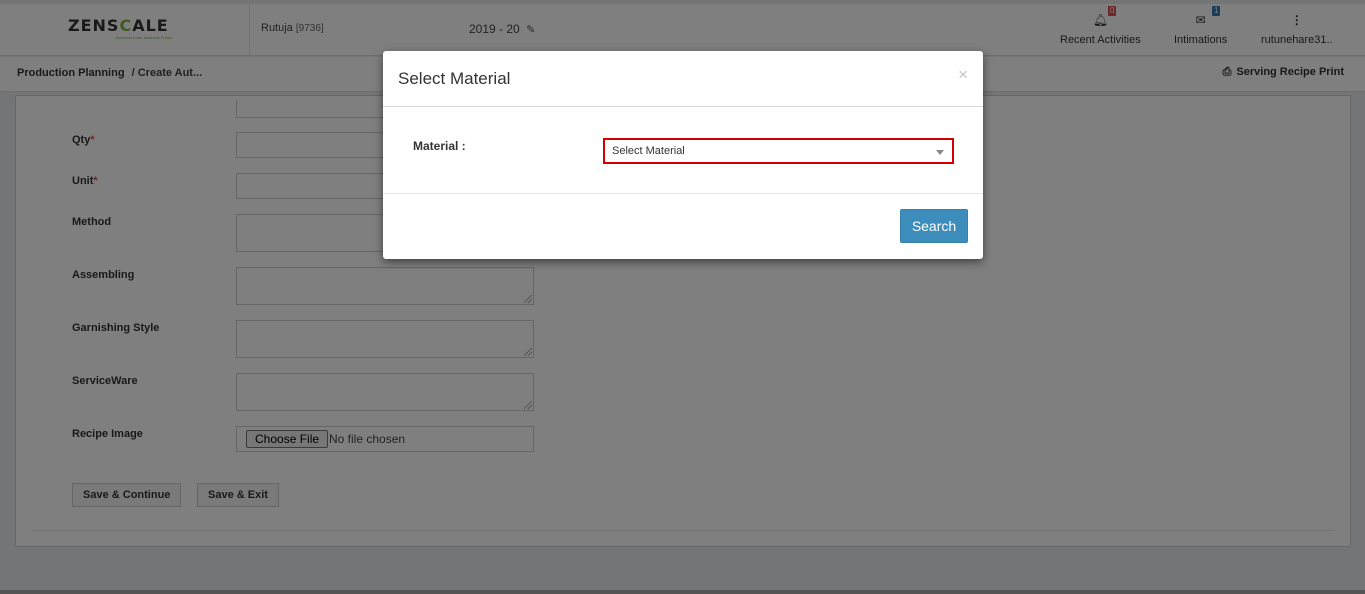  Describe the element at coordinates (940, 152) in the screenshot. I see `chevron-down-icon` at that location.